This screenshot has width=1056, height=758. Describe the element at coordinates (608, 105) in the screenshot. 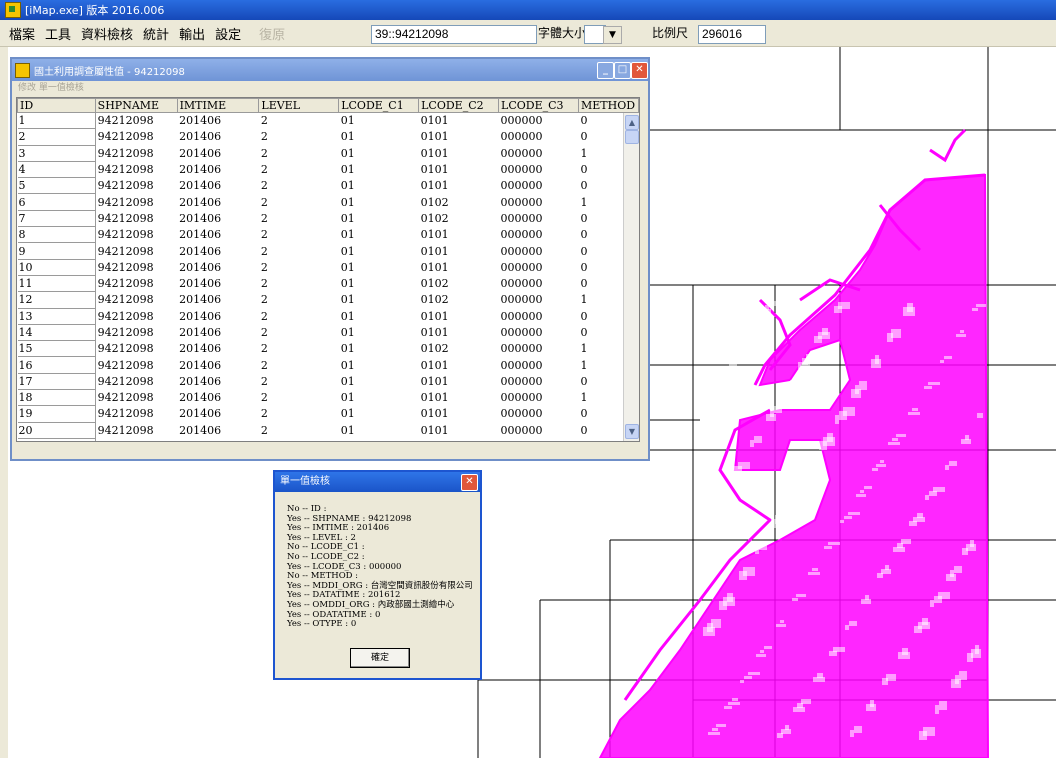

I see `column-header: METHOD` at that location.